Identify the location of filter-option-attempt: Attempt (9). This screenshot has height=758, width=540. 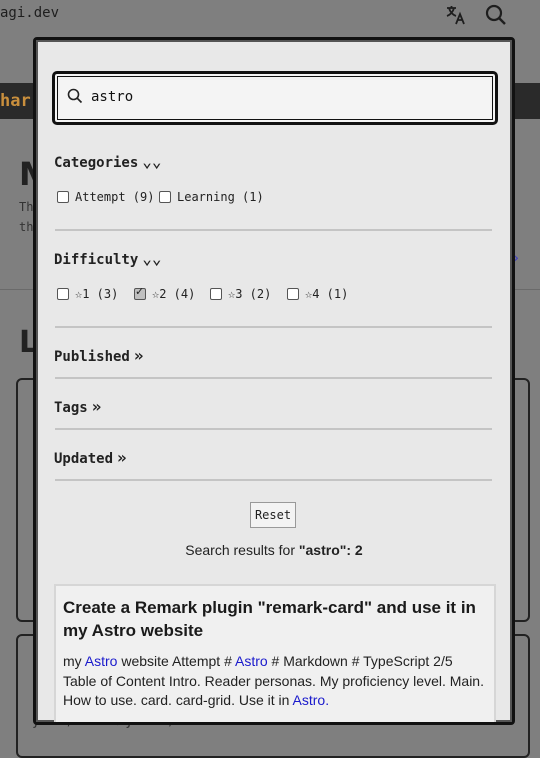
(105, 197).